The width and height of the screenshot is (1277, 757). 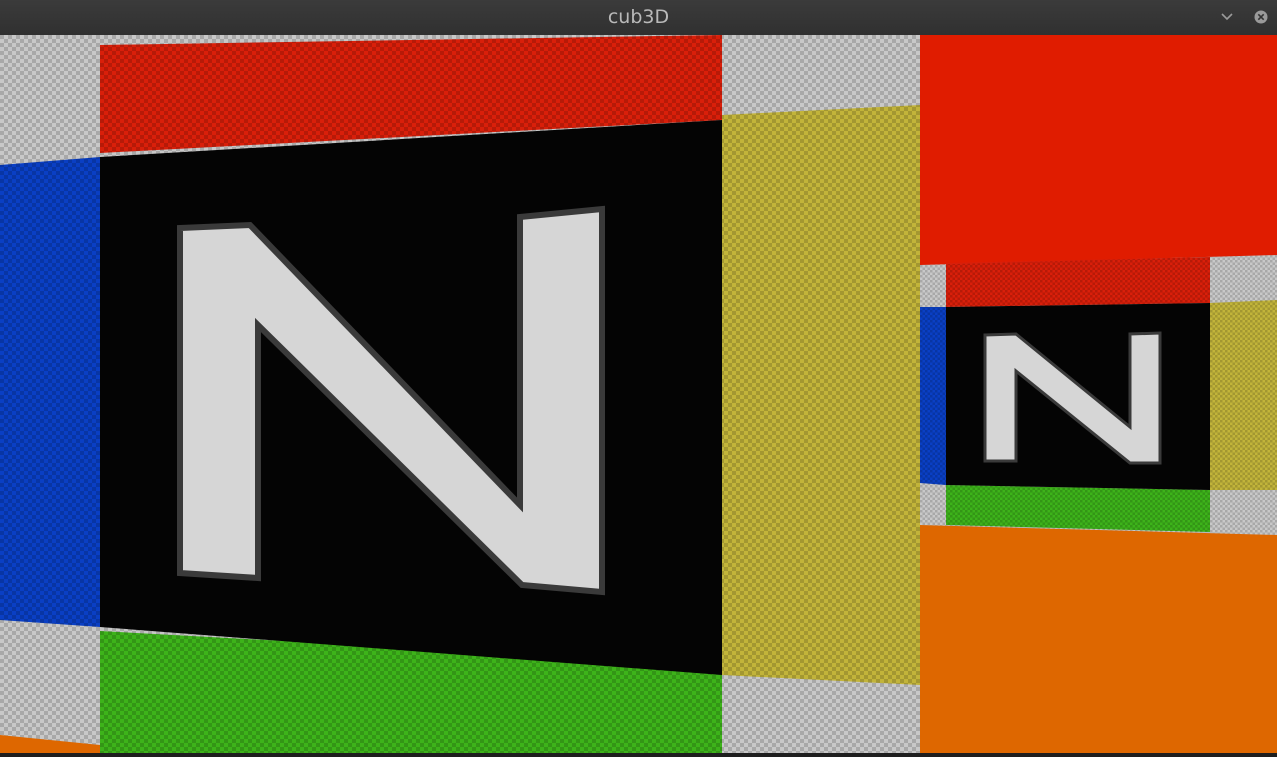 I want to click on title-bar: cub3D, so click(x=638, y=18).